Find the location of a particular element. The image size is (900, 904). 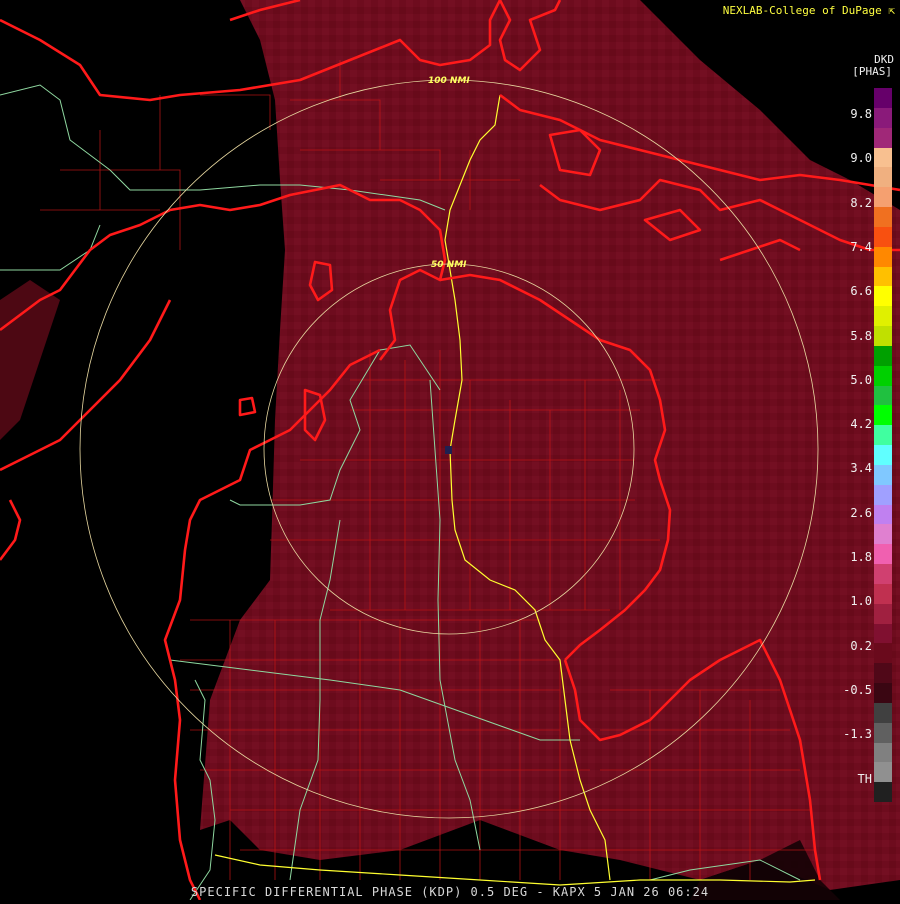

color-scale-label: 1.8 is located at coordinates (861, 557).